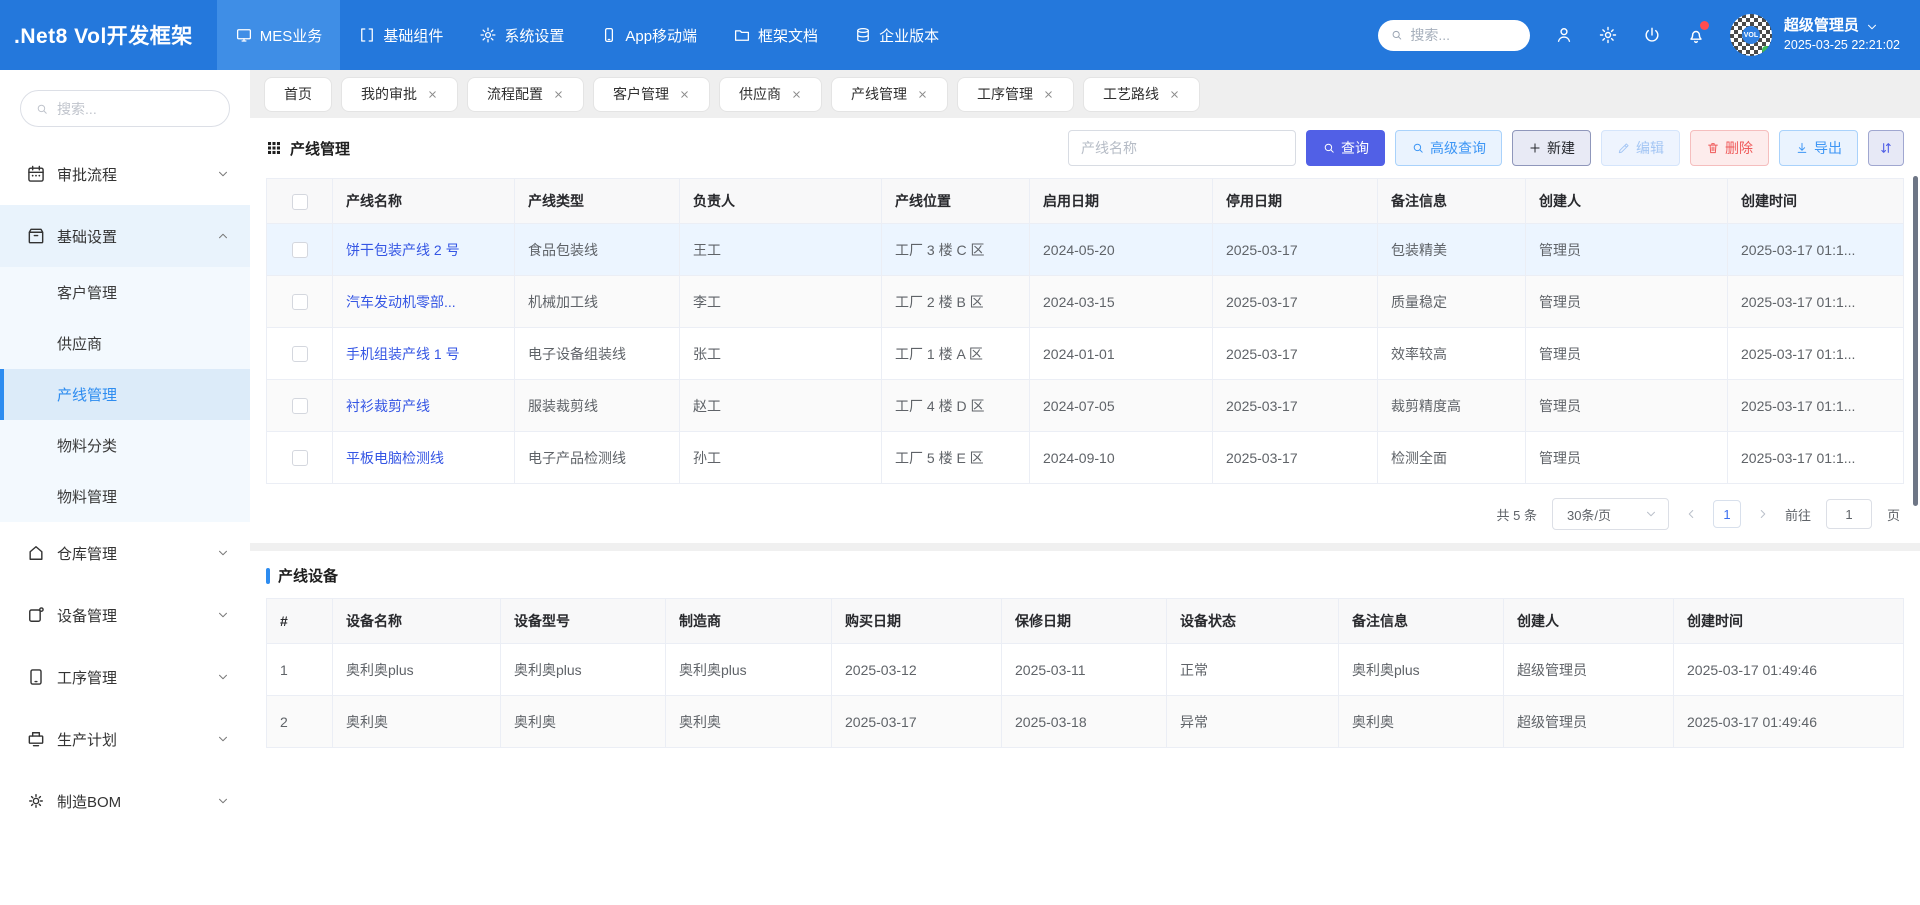  What do you see at coordinates (1608, 35) in the screenshot?
I see `settings-icon` at bounding box center [1608, 35].